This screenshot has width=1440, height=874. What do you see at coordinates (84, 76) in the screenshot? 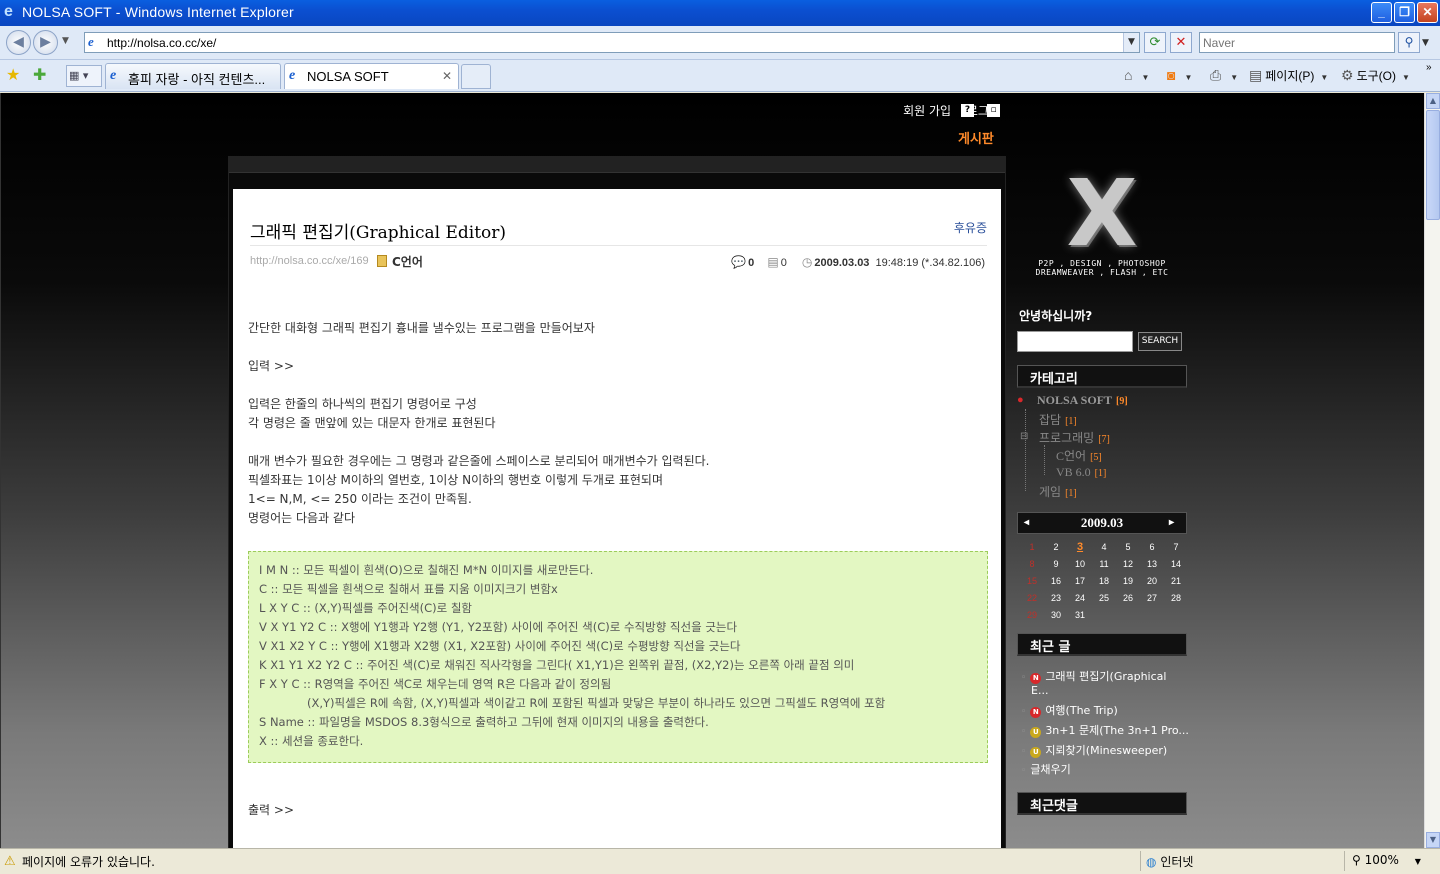
I see `quick-tabs-button: ▦ ▾` at bounding box center [84, 76].